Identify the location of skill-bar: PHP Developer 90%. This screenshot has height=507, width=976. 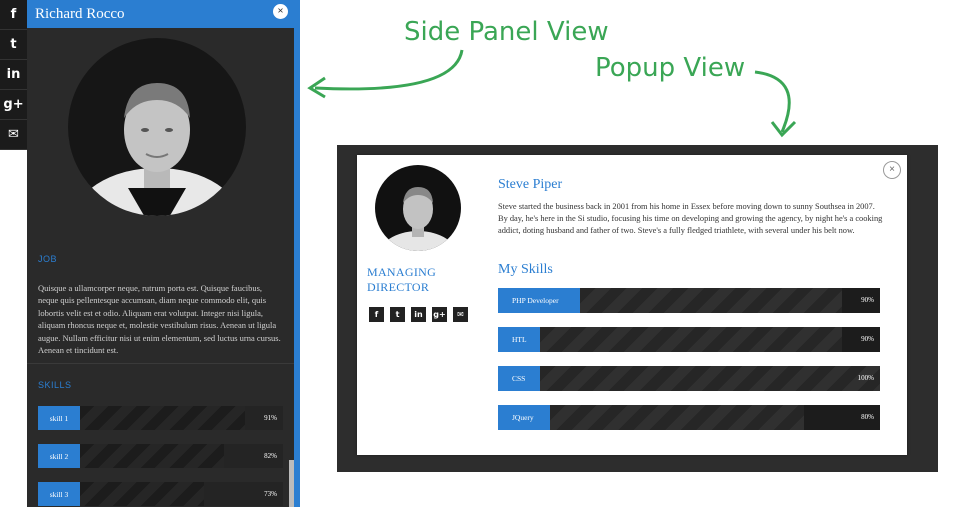
(689, 300).